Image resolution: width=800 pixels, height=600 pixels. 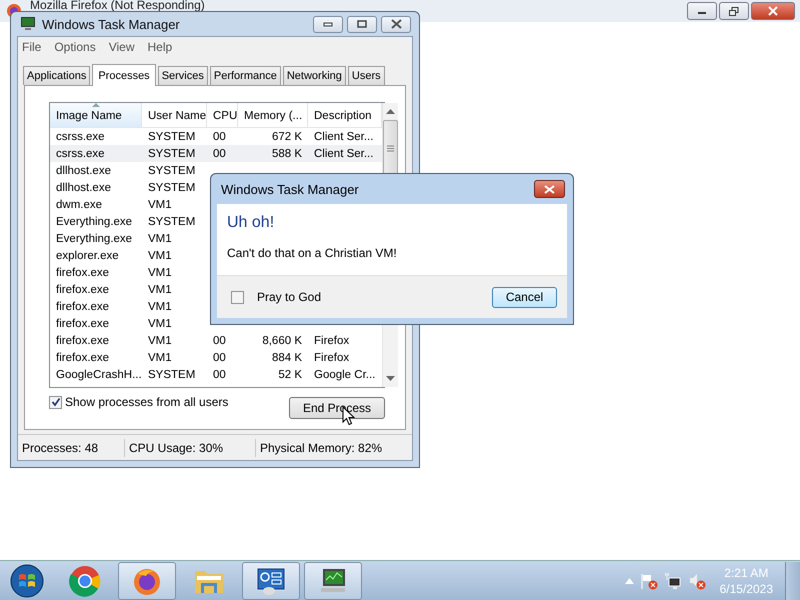 I want to click on dialog-heading: Uh oh!, so click(x=251, y=223).